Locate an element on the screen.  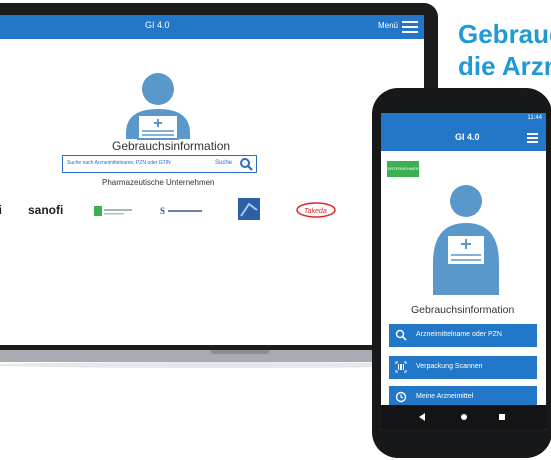
nav-home-icon is located at coordinates (464, 417).